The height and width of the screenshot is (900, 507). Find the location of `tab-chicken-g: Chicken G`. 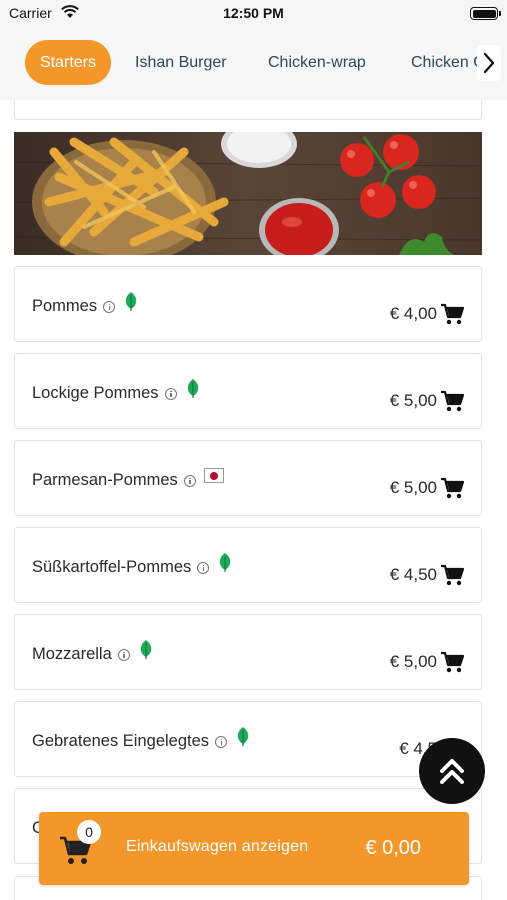

tab-chicken-g: Chicken G is located at coordinates (448, 62).